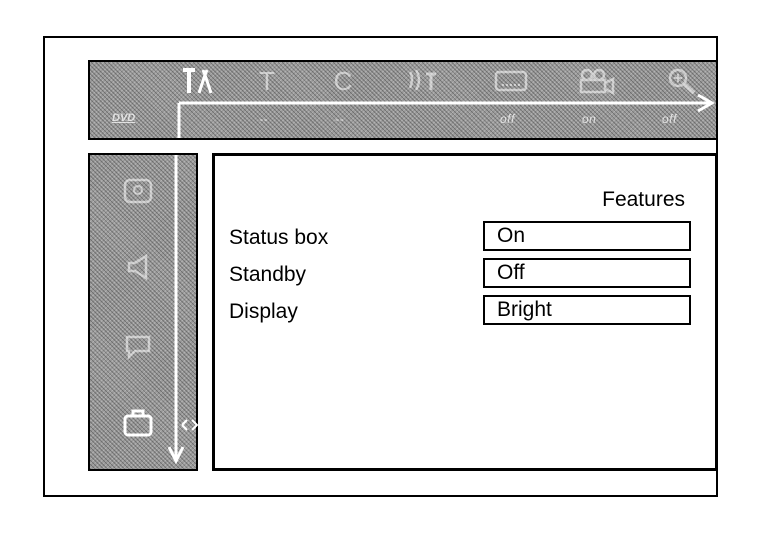 This screenshot has width=767, height=558. What do you see at coordinates (339, 119) in the screenshot?
I see `chapter-status: --` at bounding box center [339, 119].